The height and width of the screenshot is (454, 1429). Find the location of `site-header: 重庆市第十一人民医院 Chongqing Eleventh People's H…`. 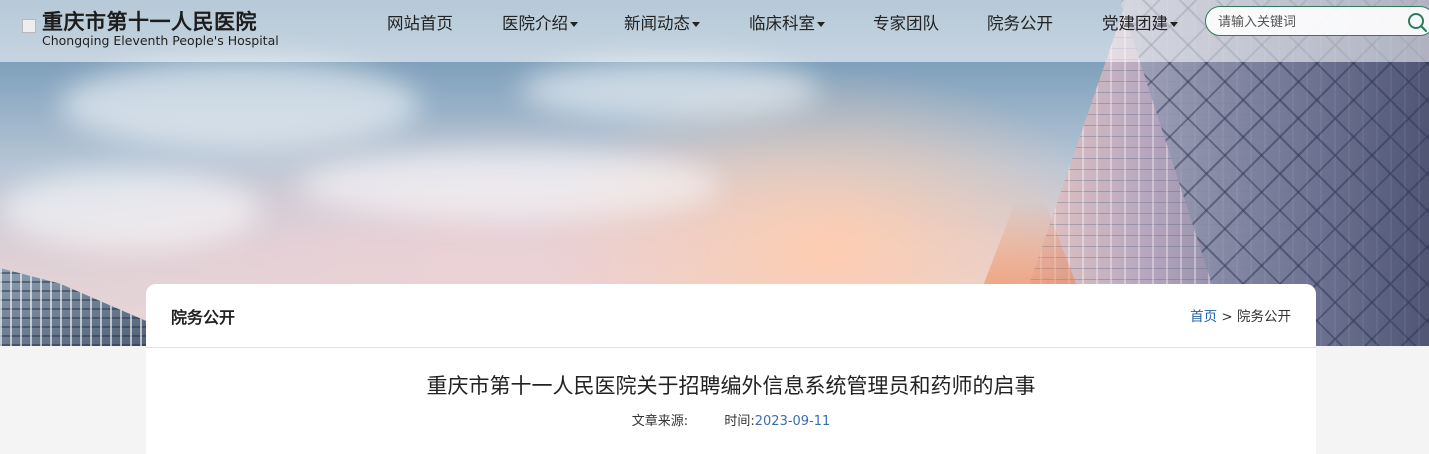

site-header: 重庆市第十一人民医院 Chongqing Eleventh People's H… is located at coordinates (714, 31).